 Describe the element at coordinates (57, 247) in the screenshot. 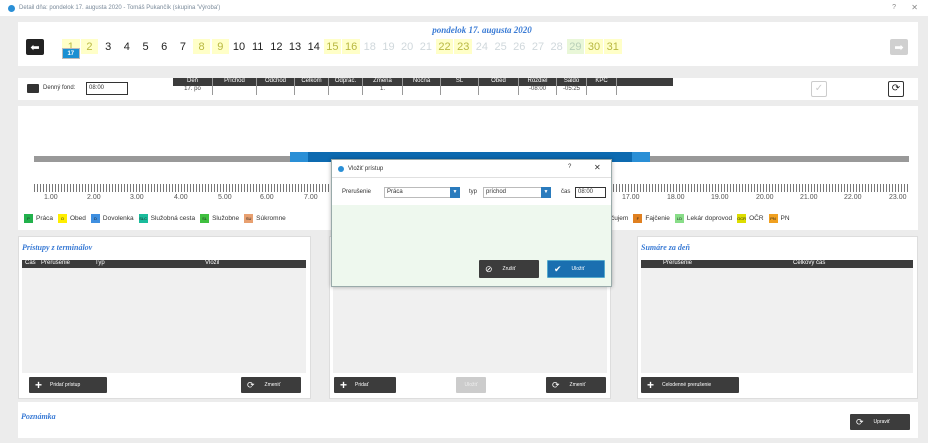

I see `terminal-access-title: Prístupy z terminálov` at that location.